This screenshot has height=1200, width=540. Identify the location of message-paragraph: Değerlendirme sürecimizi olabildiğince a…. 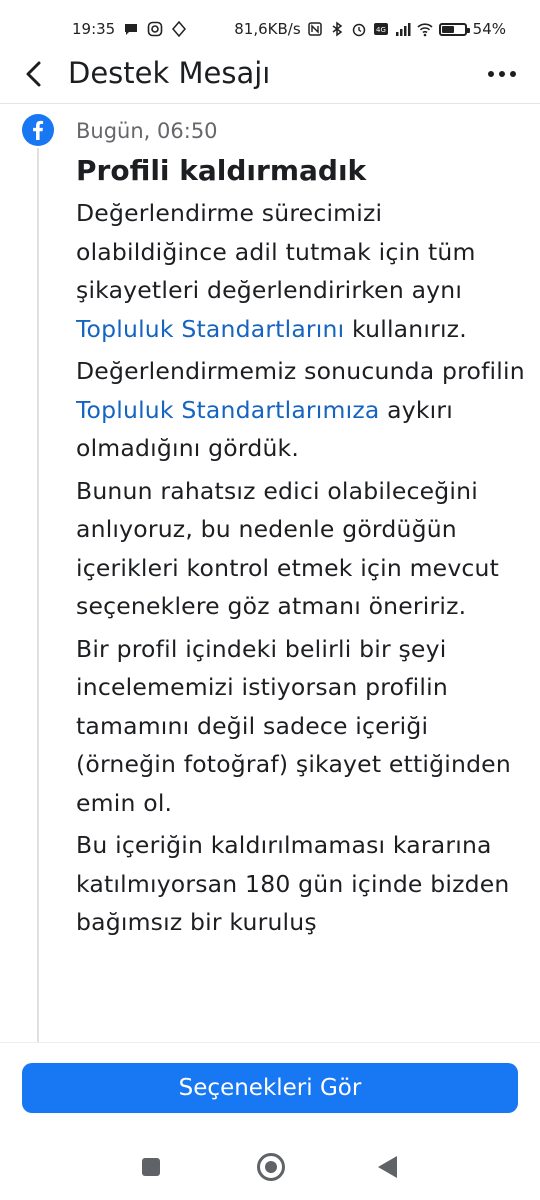
(301, 271).